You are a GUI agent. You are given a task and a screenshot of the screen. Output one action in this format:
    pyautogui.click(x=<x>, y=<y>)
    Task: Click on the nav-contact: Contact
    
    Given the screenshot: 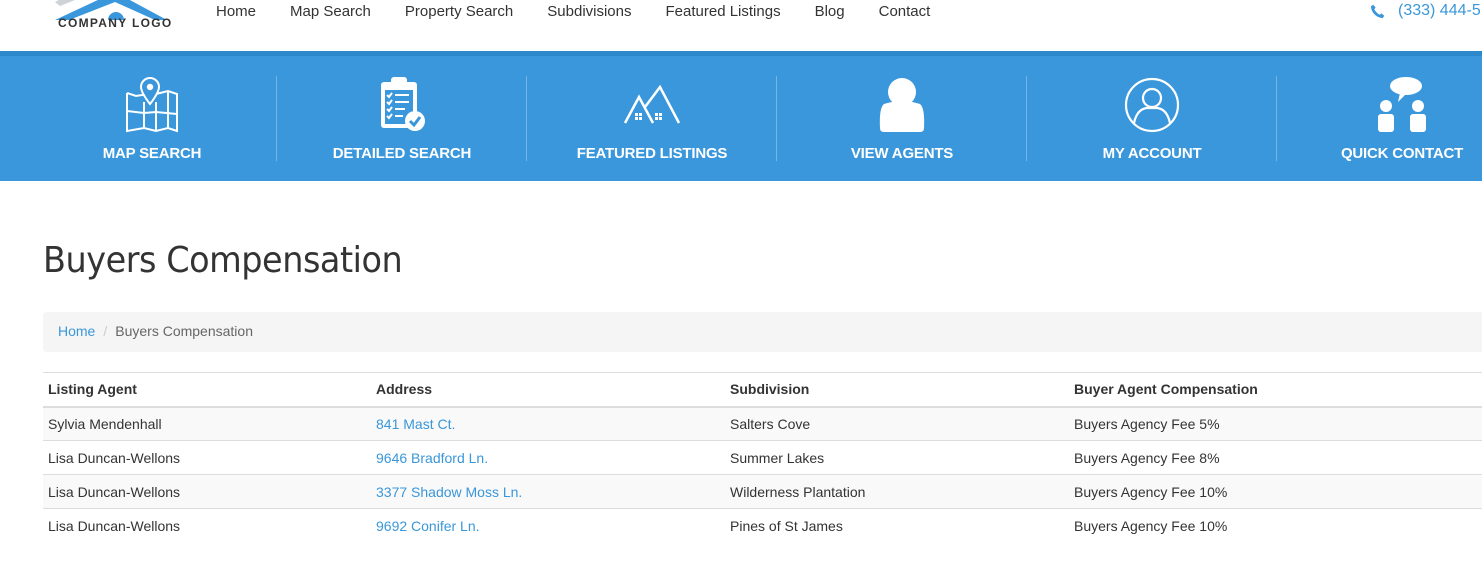 What is the action you would take?
    pyautogui.click(x=905, y=12)
    